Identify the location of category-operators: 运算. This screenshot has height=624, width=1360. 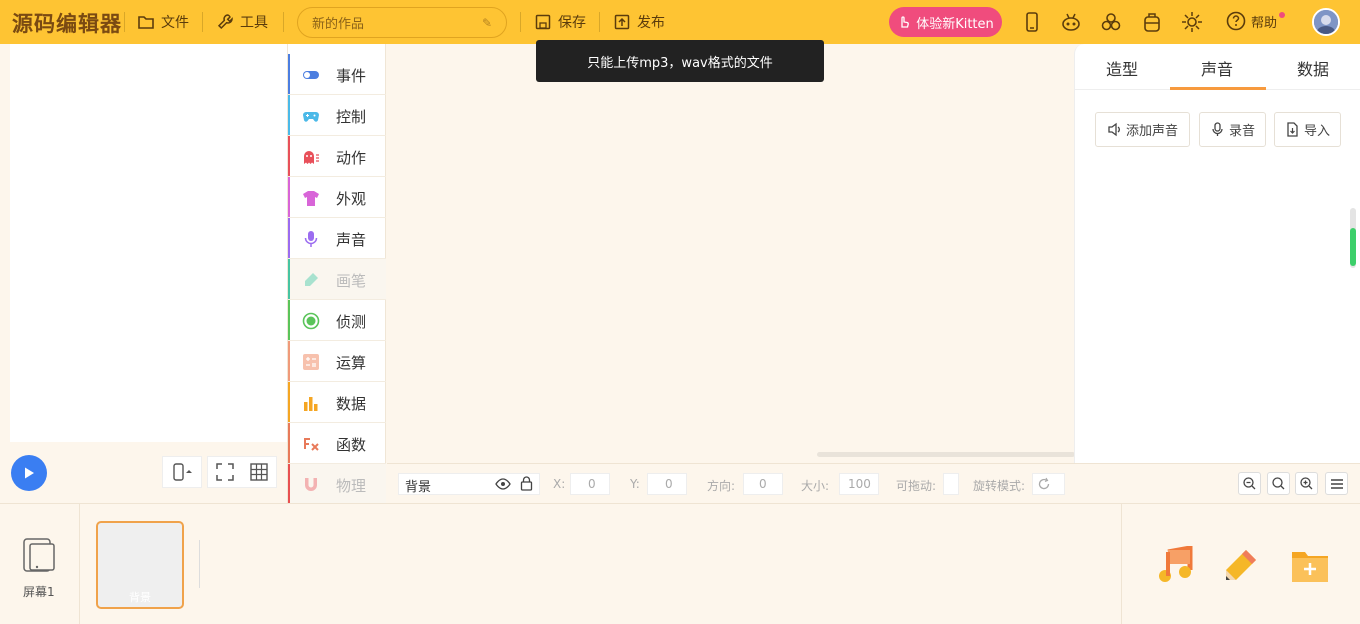
(337, 361).